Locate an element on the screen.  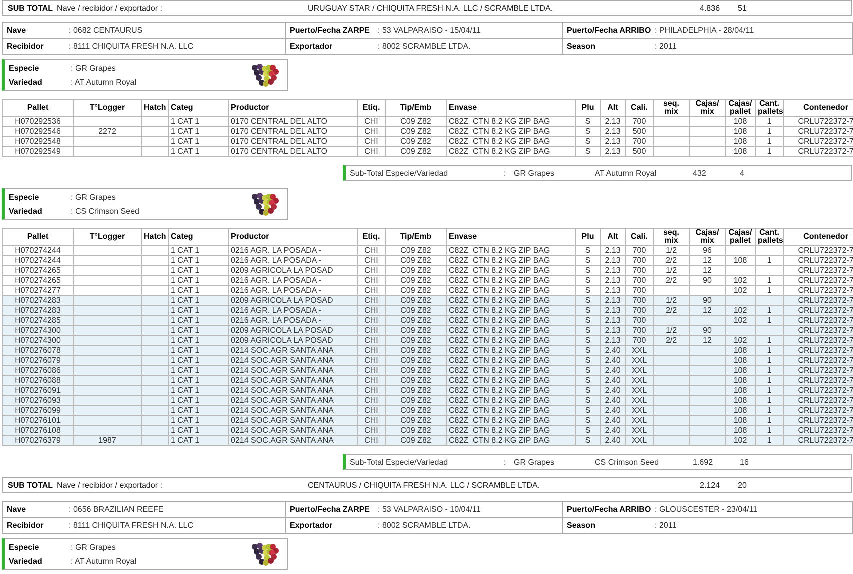
table-cell: 2/2 is located at coordinates (672, 261).